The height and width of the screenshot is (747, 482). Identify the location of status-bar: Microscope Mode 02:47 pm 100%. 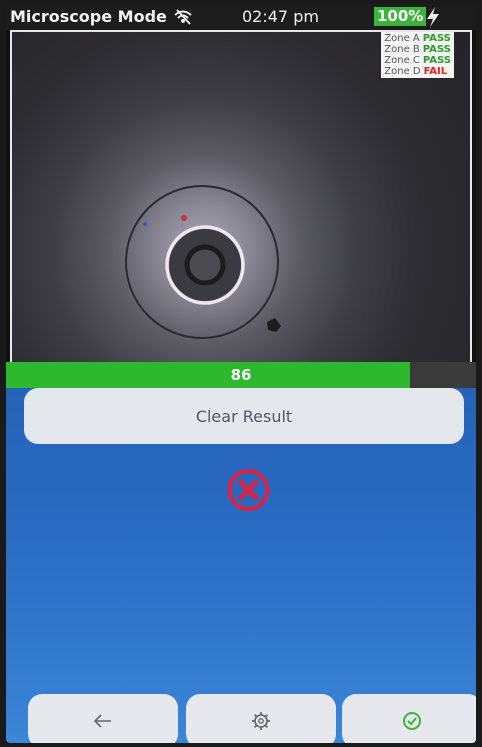
(241, 17).